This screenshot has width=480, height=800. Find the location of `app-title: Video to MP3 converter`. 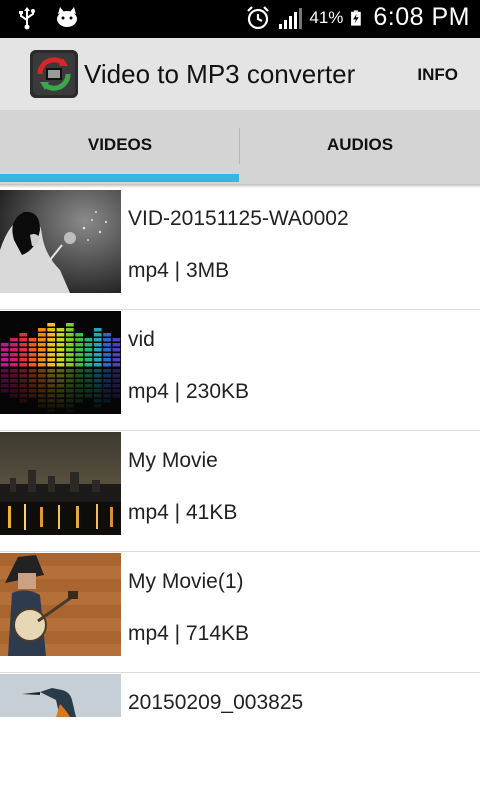

app-title: Video to MP3 converter is located at coordinates (220, 74).